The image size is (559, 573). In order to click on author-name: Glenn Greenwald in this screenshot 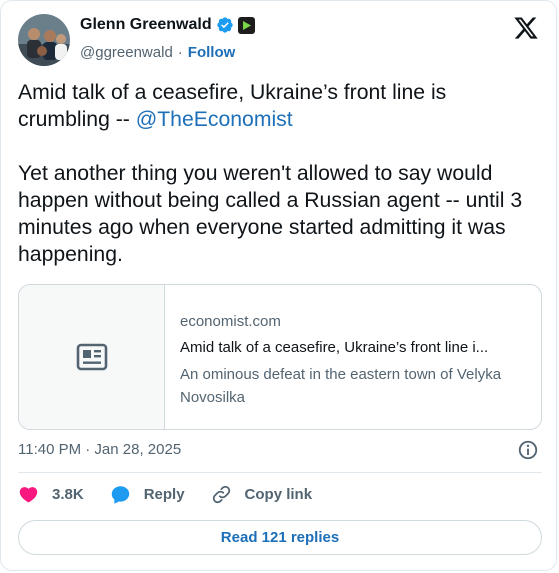, I will do `click(146, 25)`.